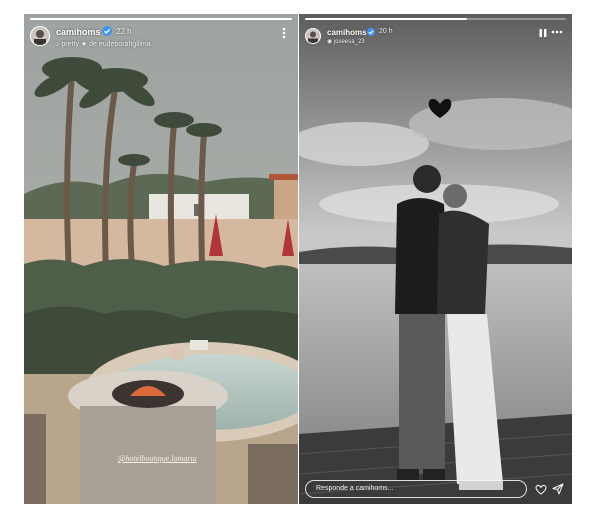 This screenshot has width=600, height=514. Describe the element at coordinates (349, 42) in the screenshot. I see `tagged-user-text: joseesa_23` at that location.